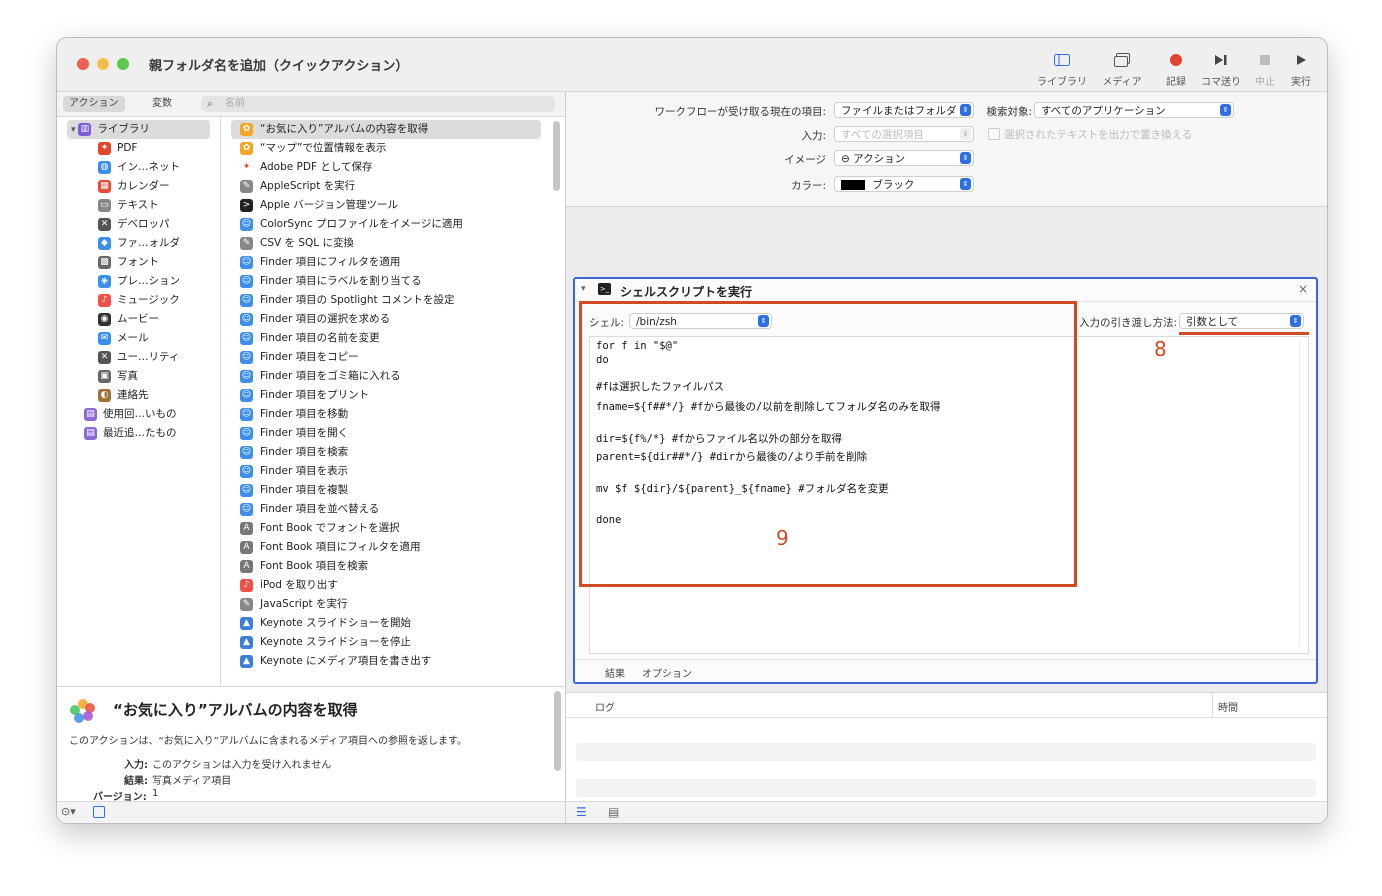 This screenshot has width=1382, height=896. I want to click on category-label: イン…ネット, so click(148, 167).